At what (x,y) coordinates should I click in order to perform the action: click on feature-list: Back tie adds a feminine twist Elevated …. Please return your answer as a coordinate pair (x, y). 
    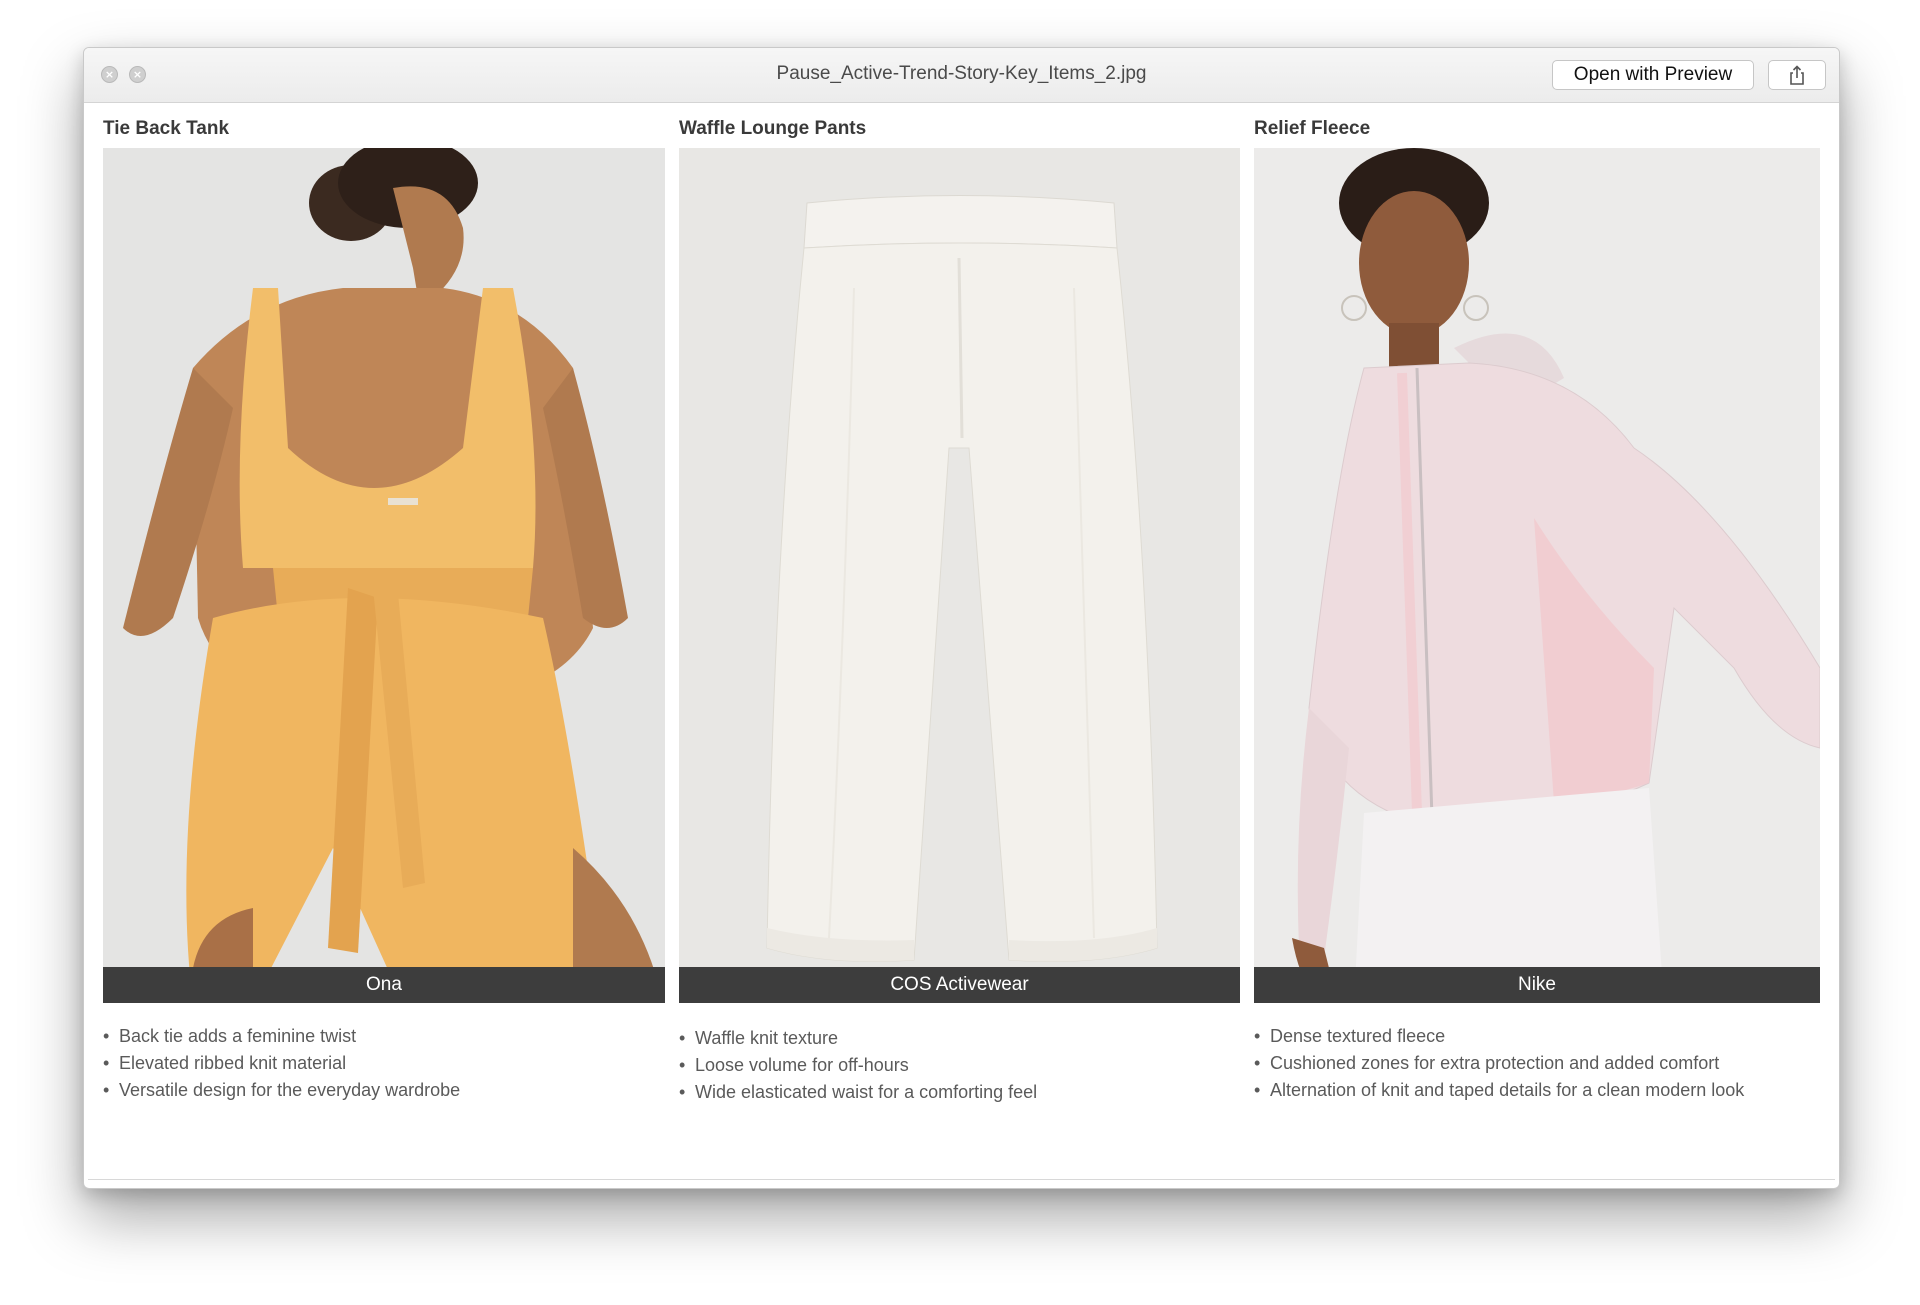
    Looking at the image, I should click on (281, 1063).